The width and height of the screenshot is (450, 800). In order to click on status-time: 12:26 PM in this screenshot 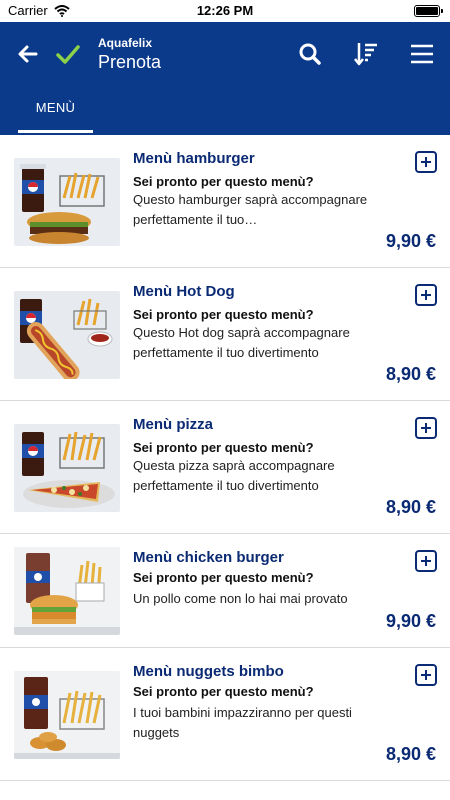, I will do `click(225, 10)`.